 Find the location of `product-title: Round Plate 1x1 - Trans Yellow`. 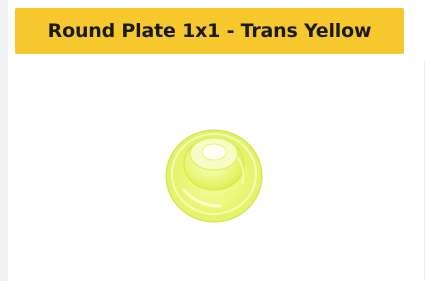

product-title: Round Plate 1x1 - Trans Yellow is located at coordinates (209, 31).